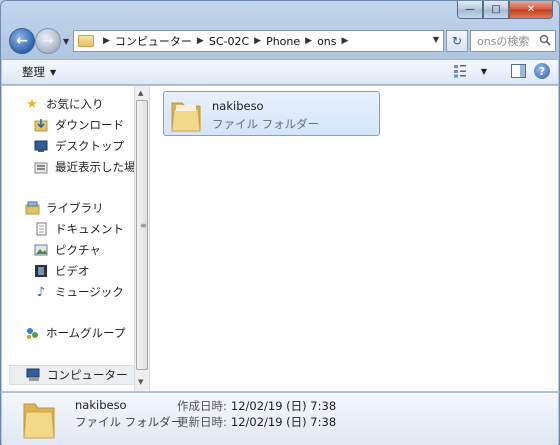 The height and width of the screenshot is (445, 560). What do you see at coordinates (129, 422) in the screenshot?
I see `details-type: ファイル フォルダー` at bounding box center [129, 422].